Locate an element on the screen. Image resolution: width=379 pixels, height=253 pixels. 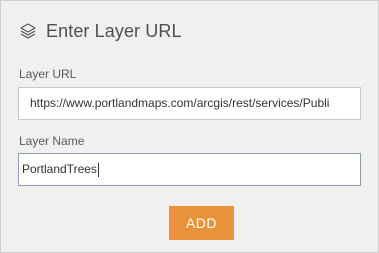
text-caret is located at coordinates (98, 169).